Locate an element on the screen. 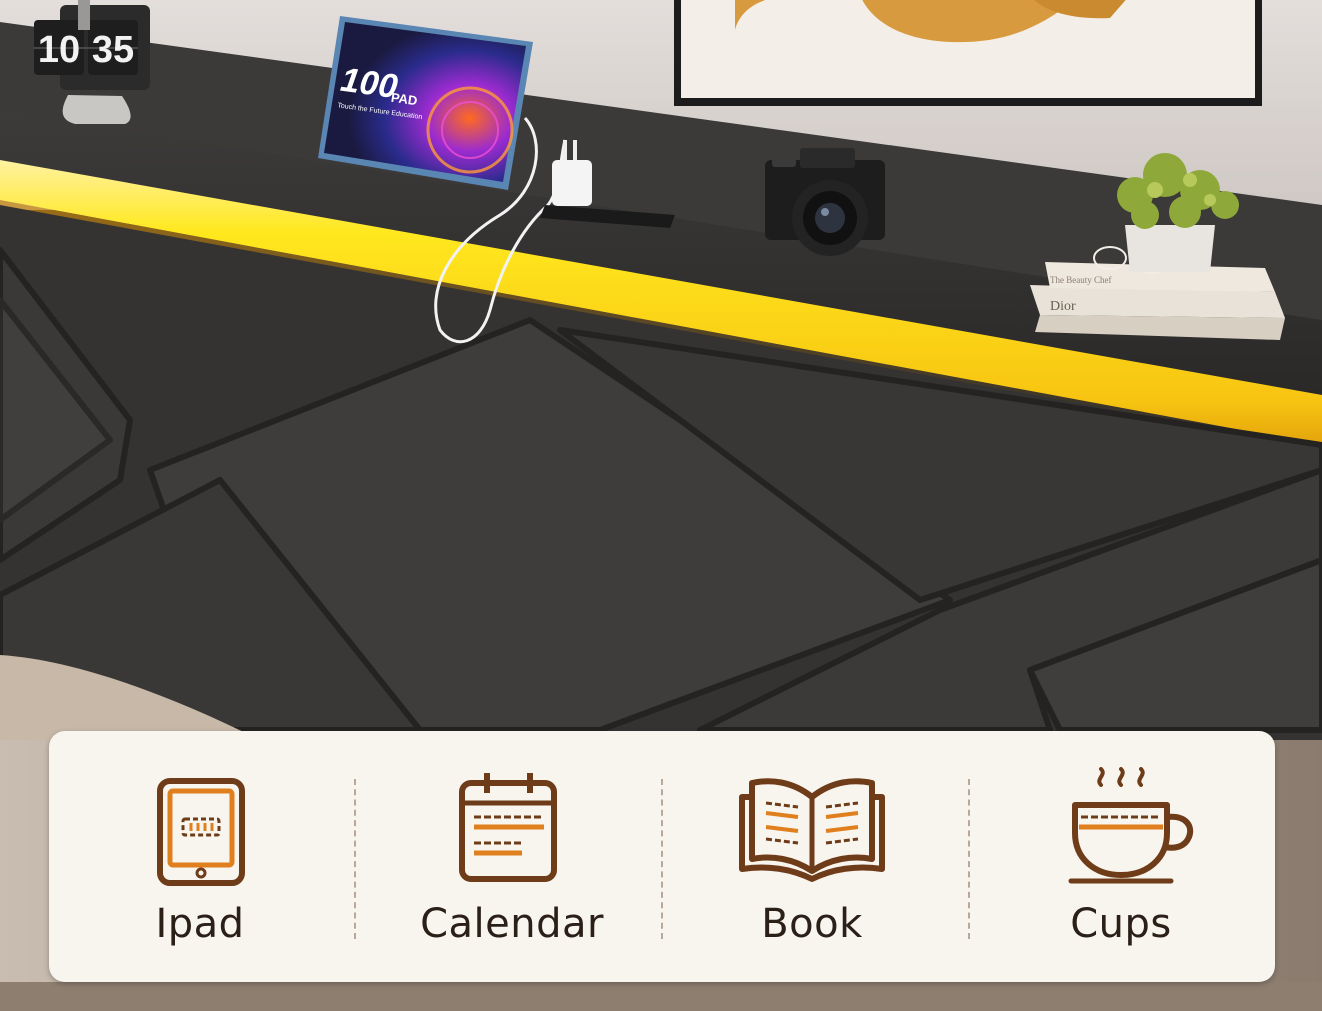  clock-hours: 10 is located at coordinates (59, 50).